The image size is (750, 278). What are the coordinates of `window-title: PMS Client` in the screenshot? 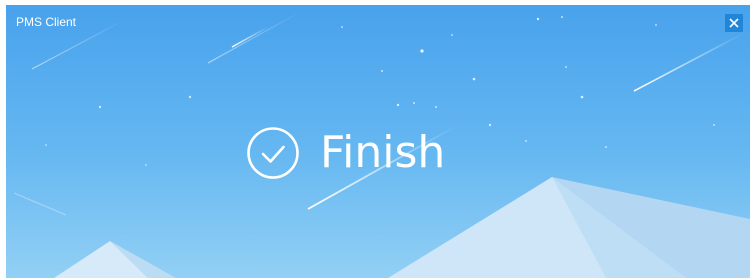 It's located at (46, 22).